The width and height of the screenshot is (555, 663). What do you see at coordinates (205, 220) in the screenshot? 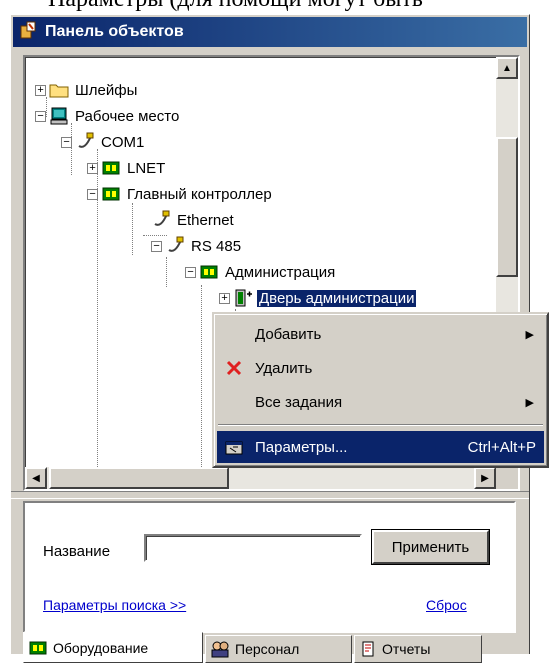
I see `tree-node-label: Ethernet` at bounding box center [205, 220].